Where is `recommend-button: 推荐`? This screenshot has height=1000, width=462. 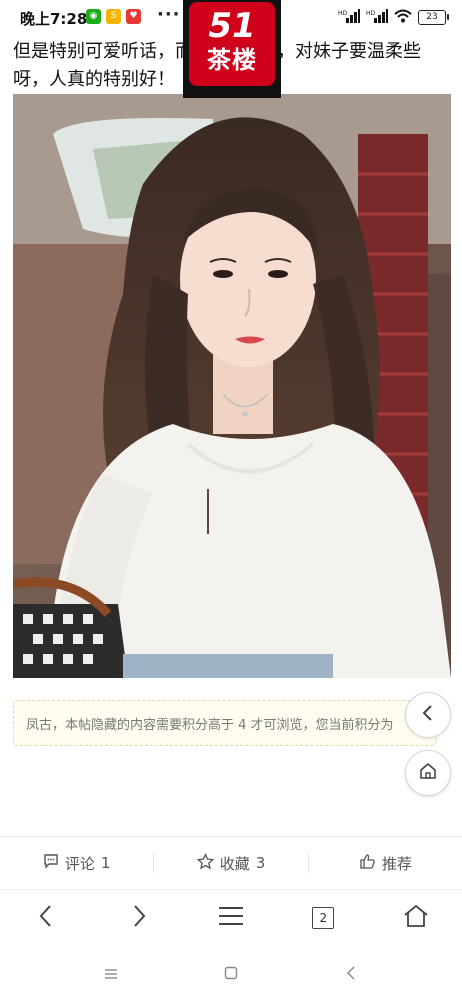 recommend-button: 推荐 is located at coordinates (385, 863).